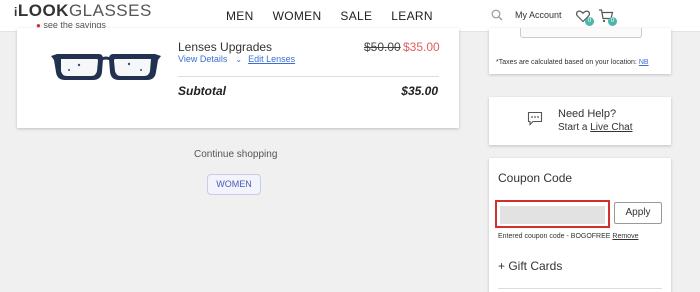 This screenshot has width=700, height=292. Describe the element at coordinates (535, 118) in the screenshot. I see `chat-icon` at that location.